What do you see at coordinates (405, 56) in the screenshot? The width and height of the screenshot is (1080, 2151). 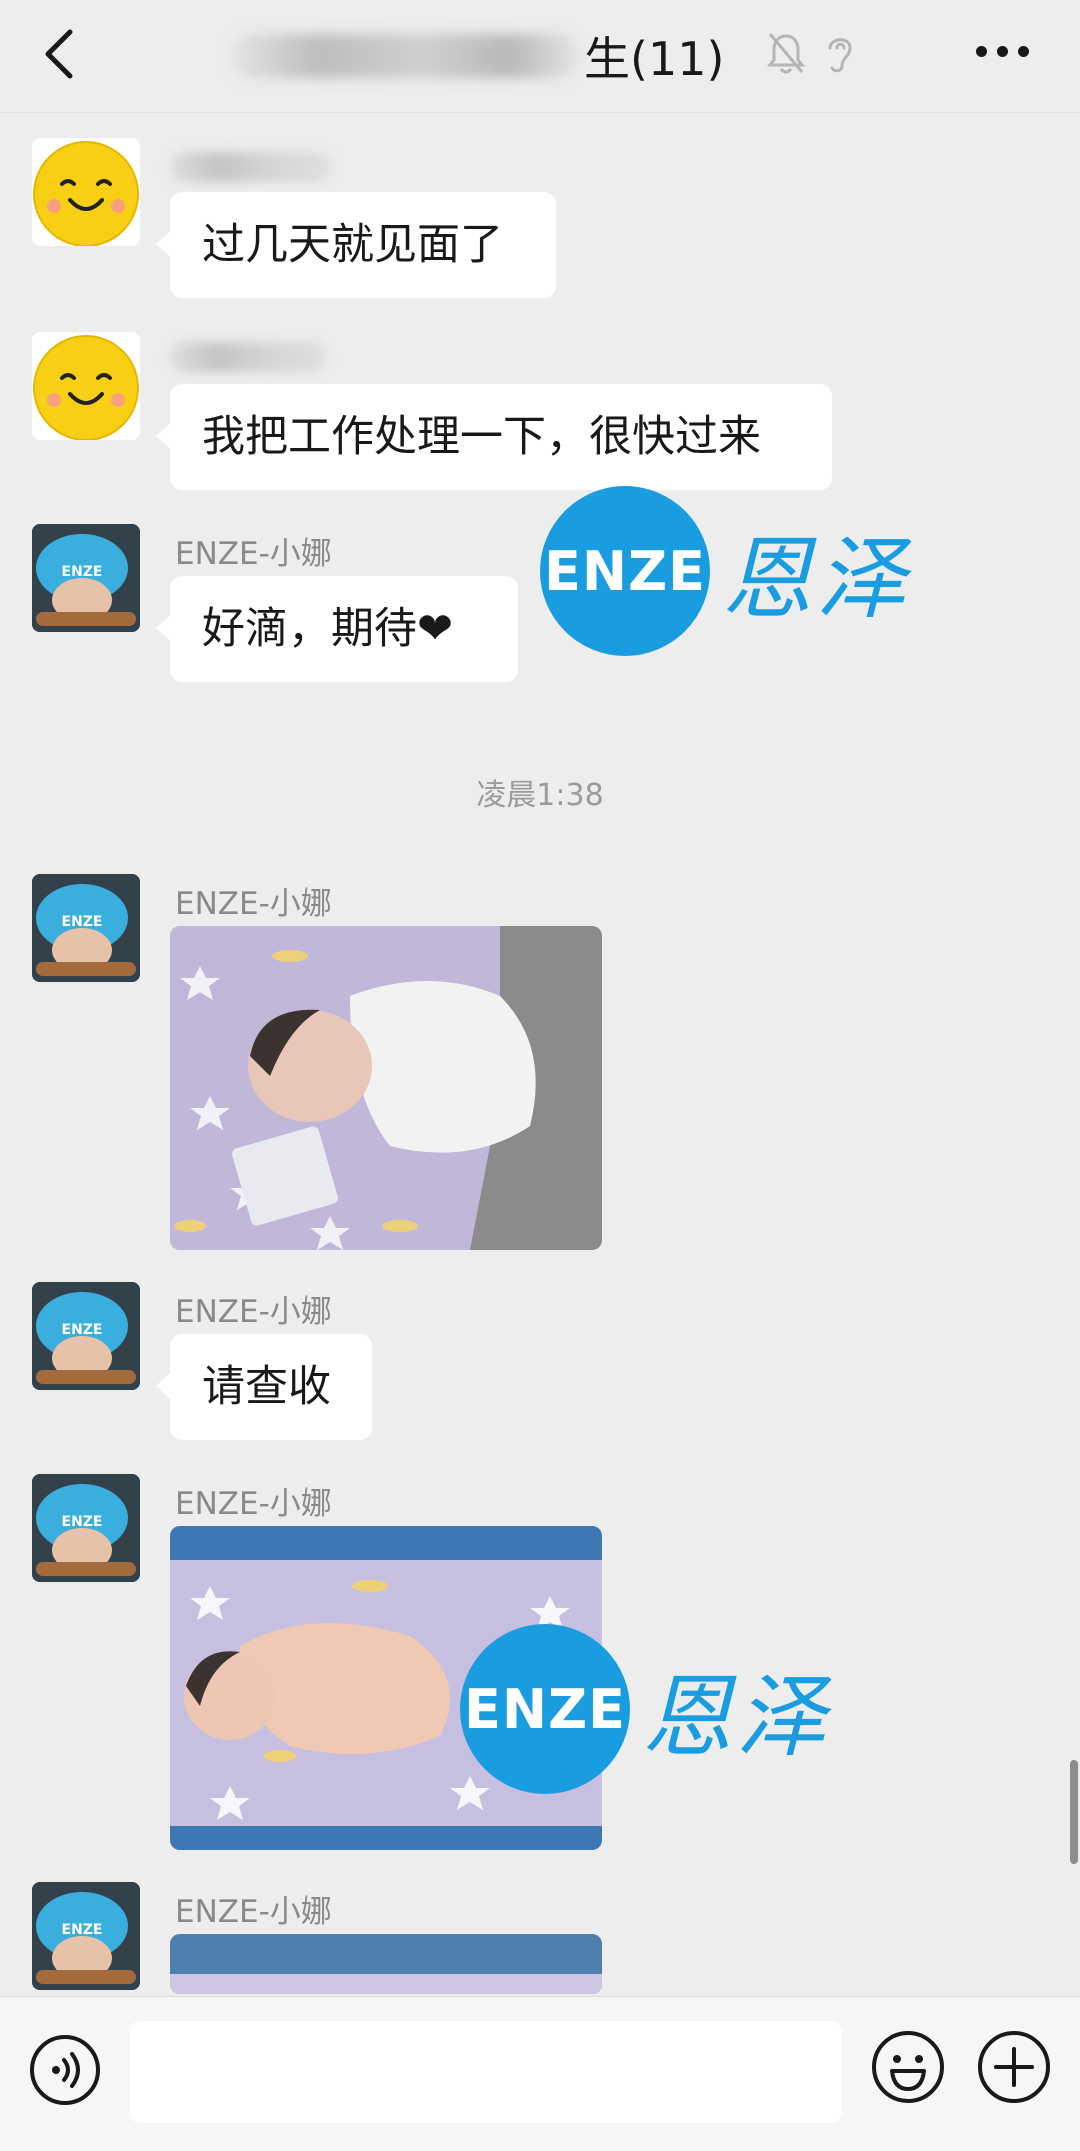 I see `redacted-title-blur` at bounding box center [405, 56].